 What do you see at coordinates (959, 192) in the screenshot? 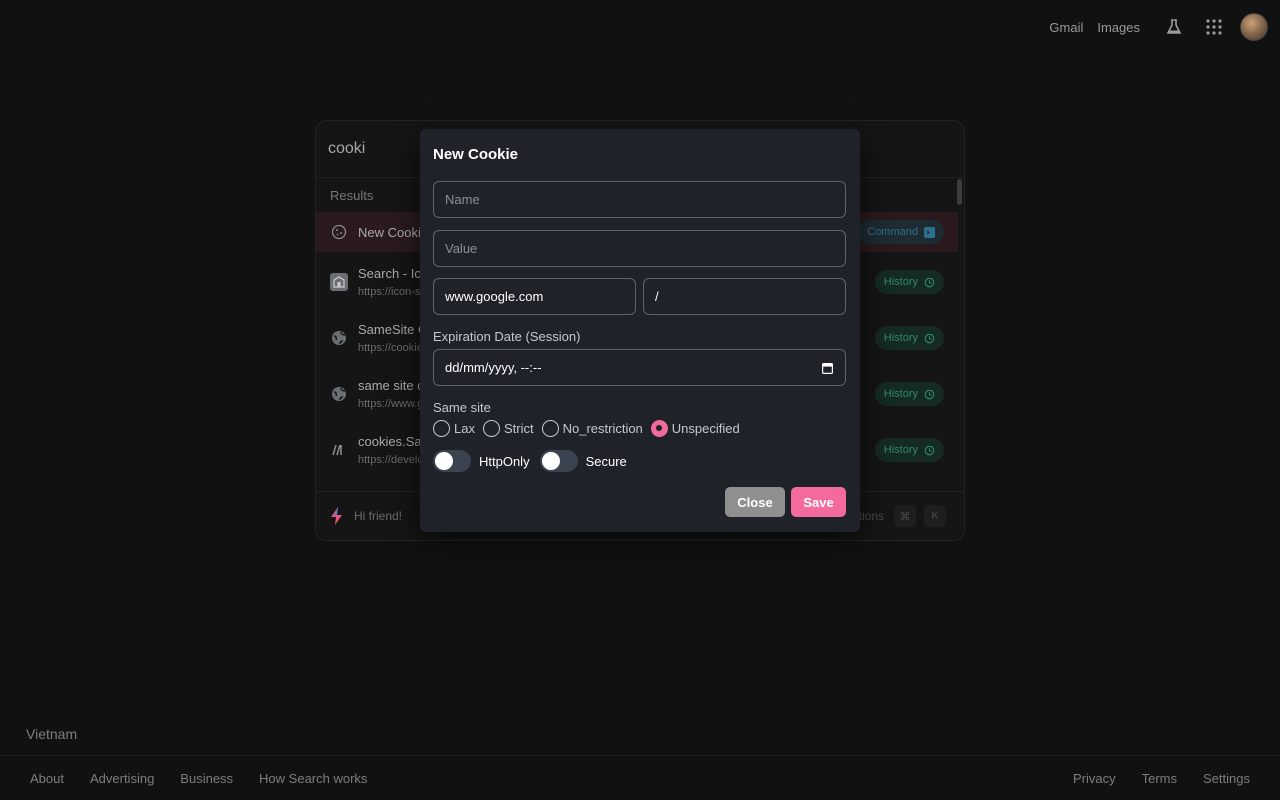
I see `scrollbar` at bounding box center [959, 192].